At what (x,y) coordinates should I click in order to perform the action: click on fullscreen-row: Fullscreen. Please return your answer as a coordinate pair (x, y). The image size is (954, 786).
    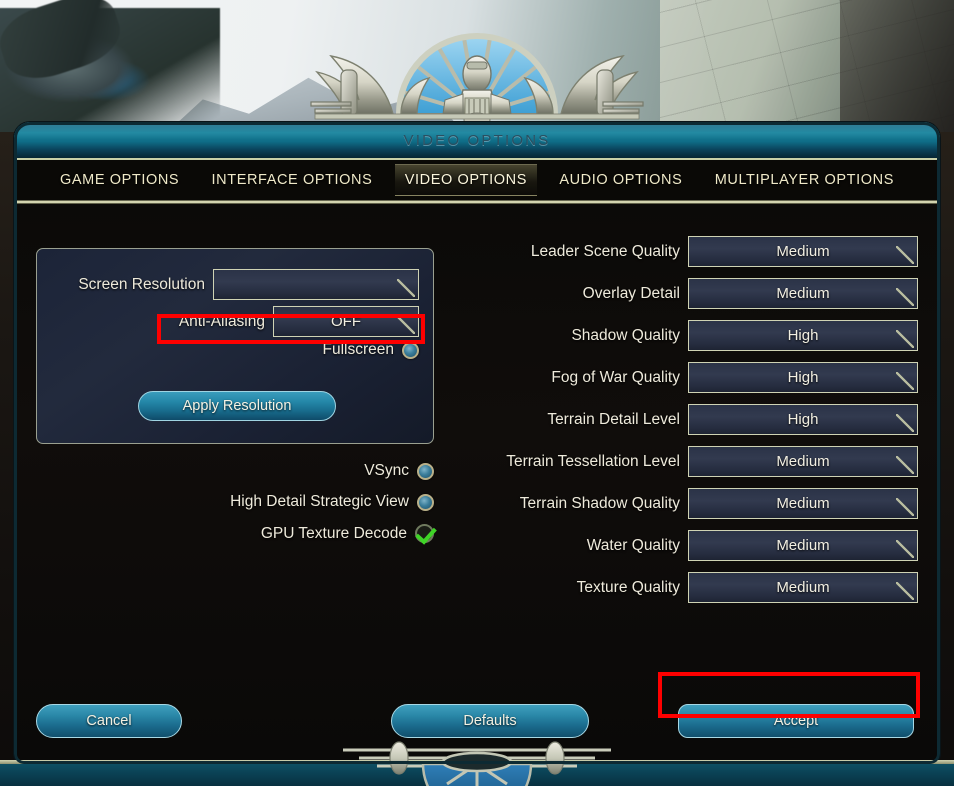
    Looking at the image, I should click on (308, 350).